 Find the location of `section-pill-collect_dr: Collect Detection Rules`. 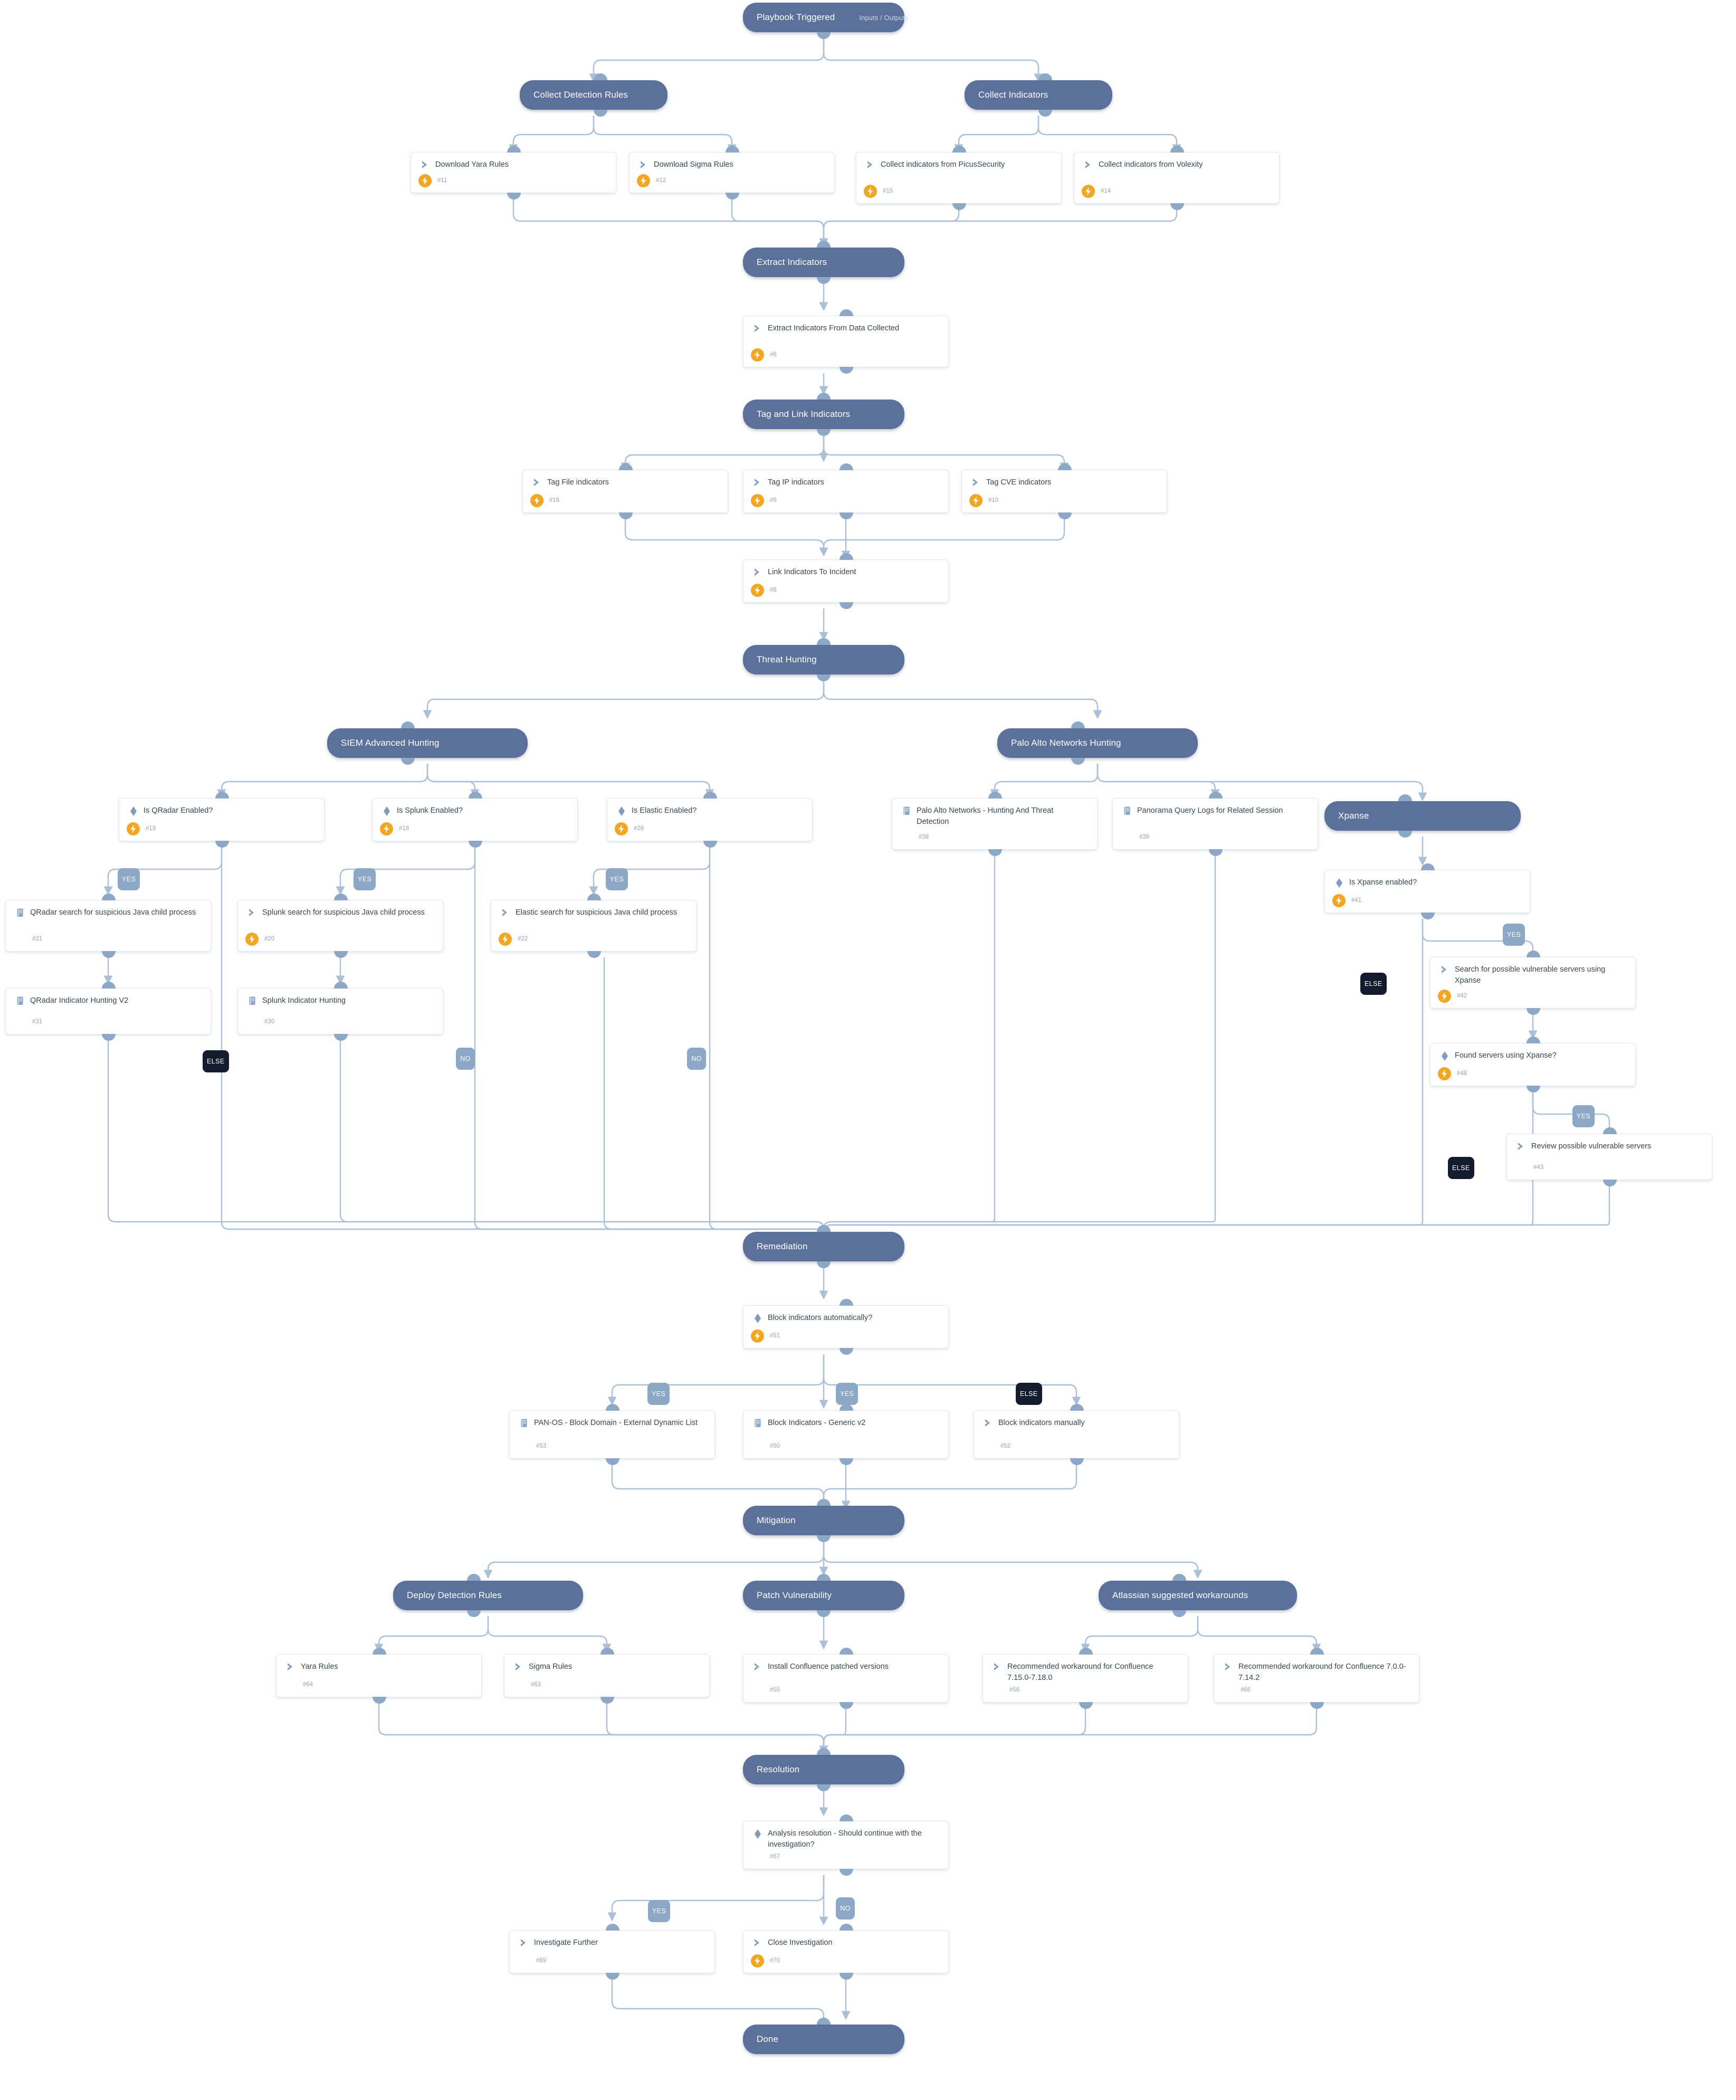

section-pill-collect_dr: Collect Detection Rules is located at coordinates (593, 95).